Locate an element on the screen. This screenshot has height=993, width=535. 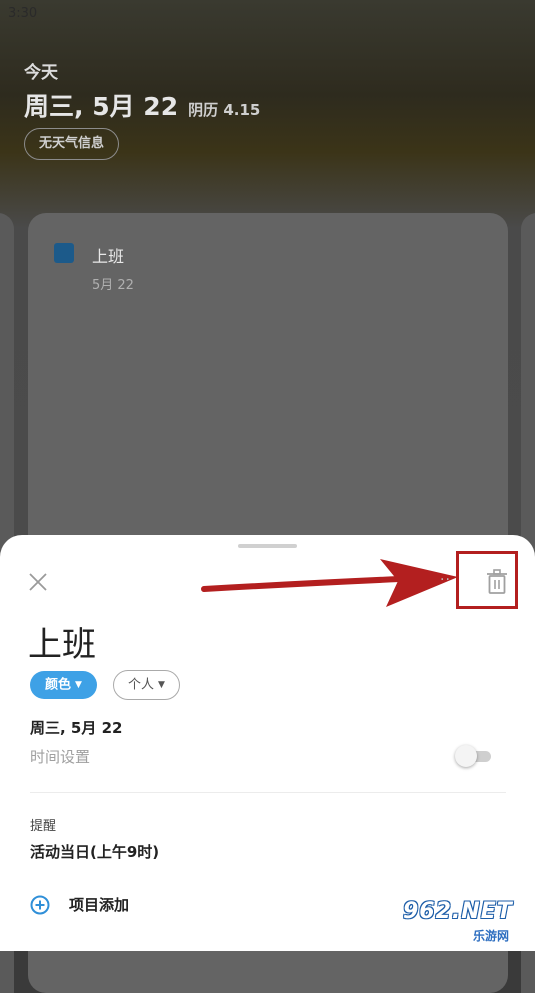
sheet-drag-handle is located at coordinates (267, 546).